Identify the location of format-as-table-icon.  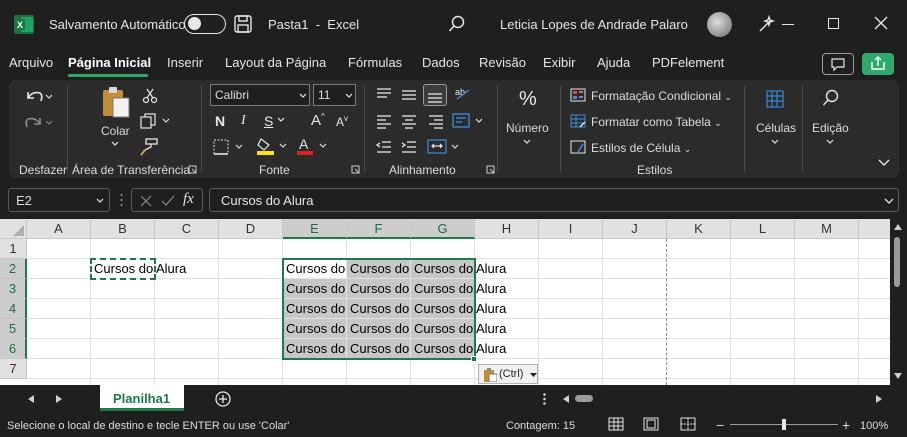
(578, 121).